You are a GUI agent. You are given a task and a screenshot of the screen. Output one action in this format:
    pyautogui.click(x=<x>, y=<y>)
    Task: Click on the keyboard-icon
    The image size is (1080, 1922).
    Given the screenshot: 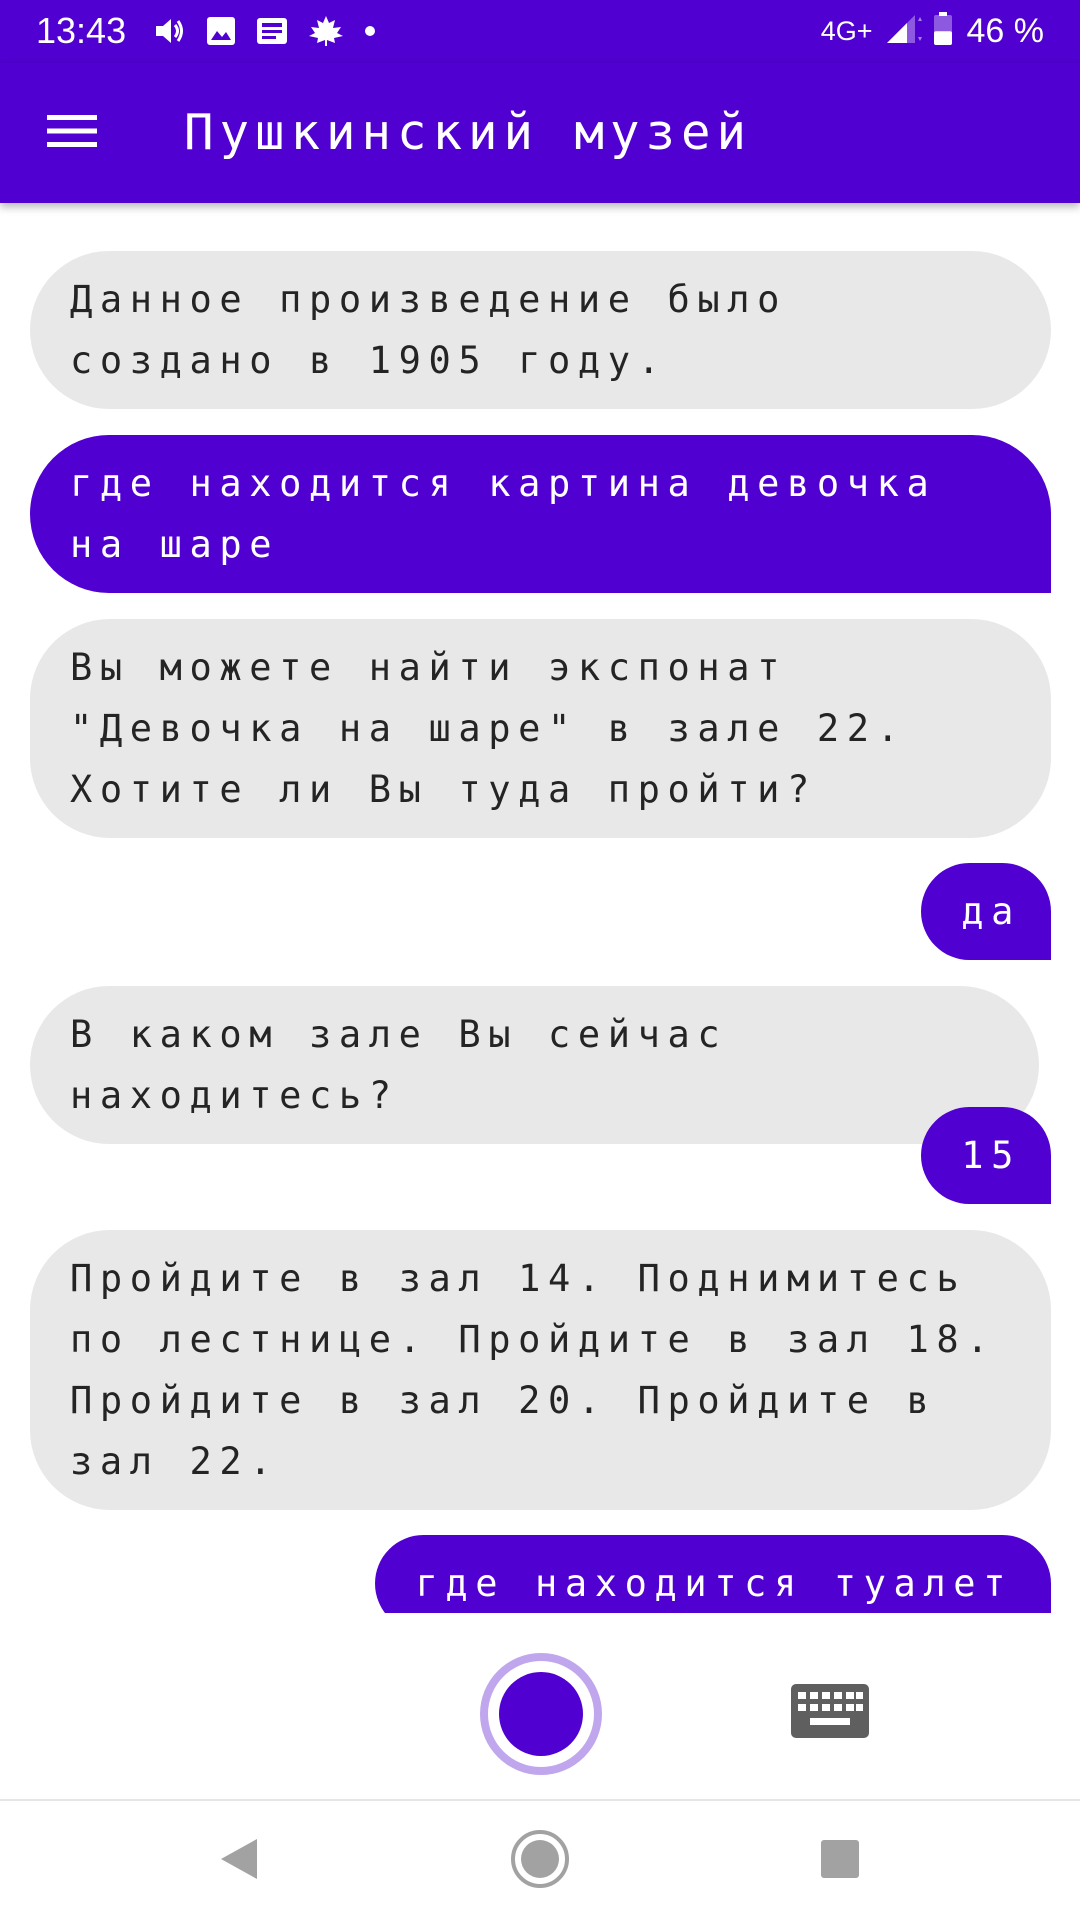 What is the action you would take?
    pyautogui.click(x=830, y=1713)
    